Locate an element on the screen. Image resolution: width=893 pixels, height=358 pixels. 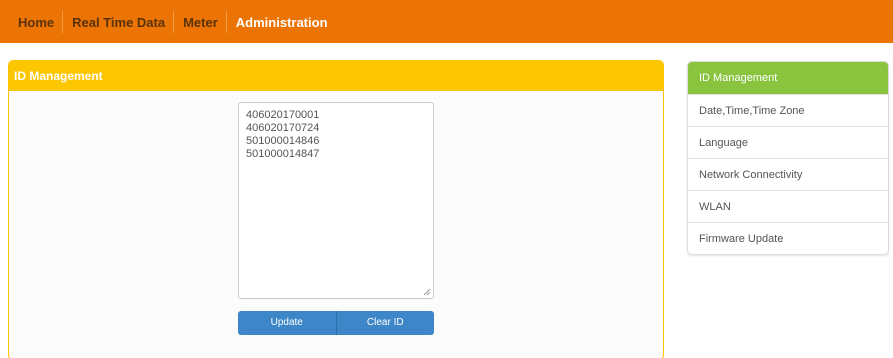
side-item-network-connectivity: Network Connectivity is located at coordinates (788, 174).